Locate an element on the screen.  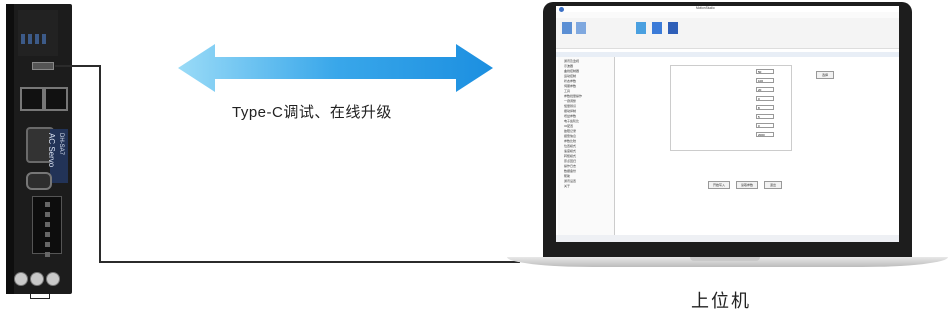
tree-item: 电子齿轮比 is located at coordinates (571, 121).